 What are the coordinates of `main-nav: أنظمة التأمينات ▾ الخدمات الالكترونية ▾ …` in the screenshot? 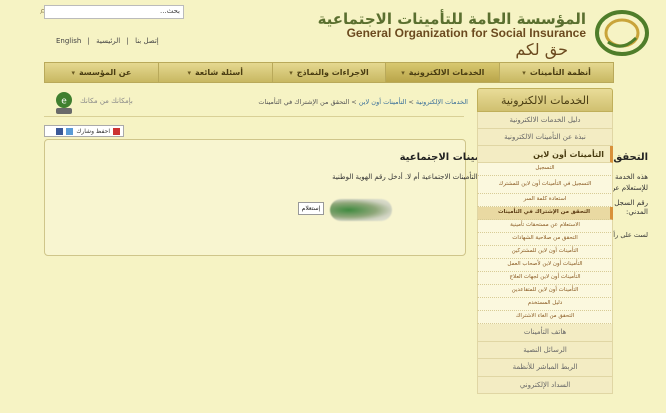 It's located at (329, 72).